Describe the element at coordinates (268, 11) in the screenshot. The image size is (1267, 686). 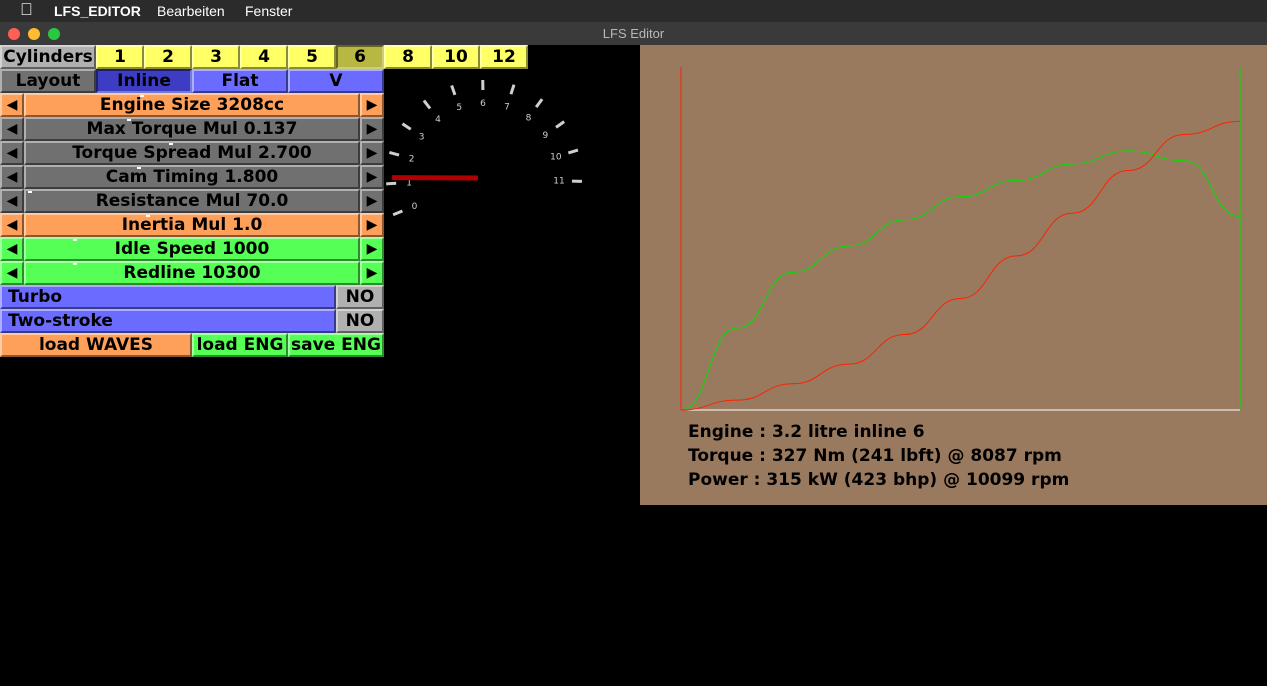
I see `menu-window: Fenster` at that location.